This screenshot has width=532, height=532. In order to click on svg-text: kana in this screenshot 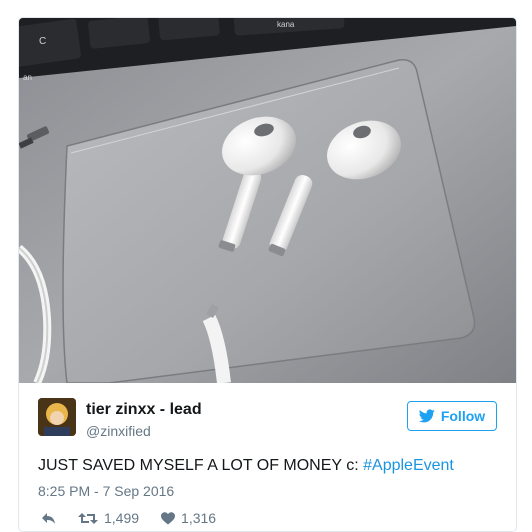, I will do `click(286, 24)`.